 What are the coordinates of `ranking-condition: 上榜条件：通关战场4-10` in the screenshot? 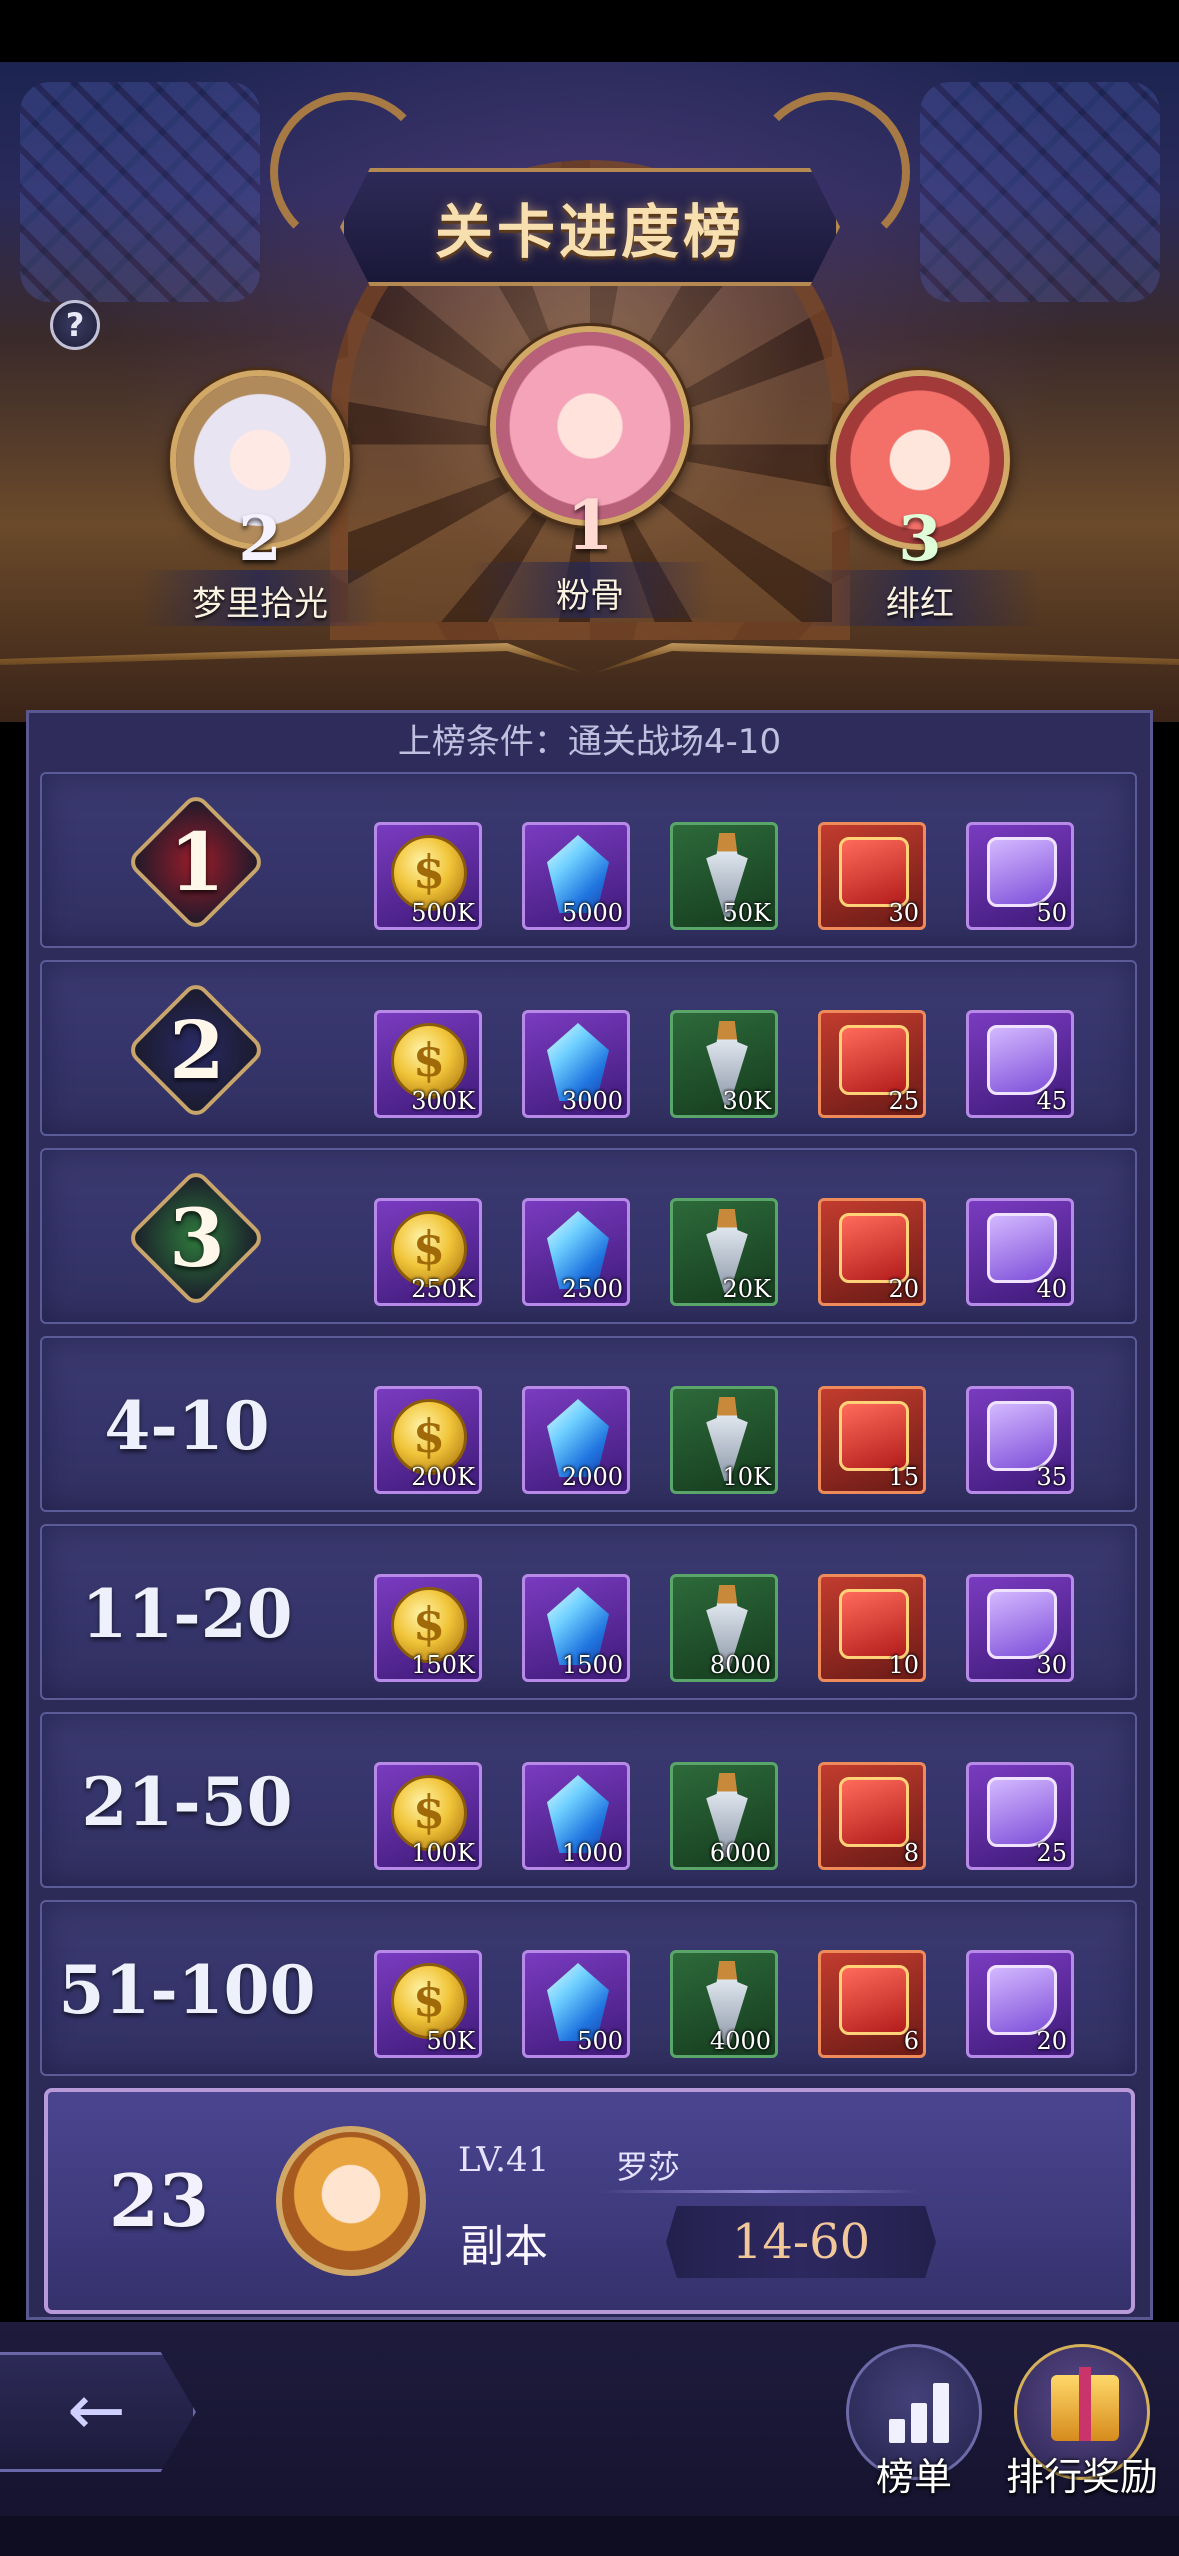 It's located at (589, 742).